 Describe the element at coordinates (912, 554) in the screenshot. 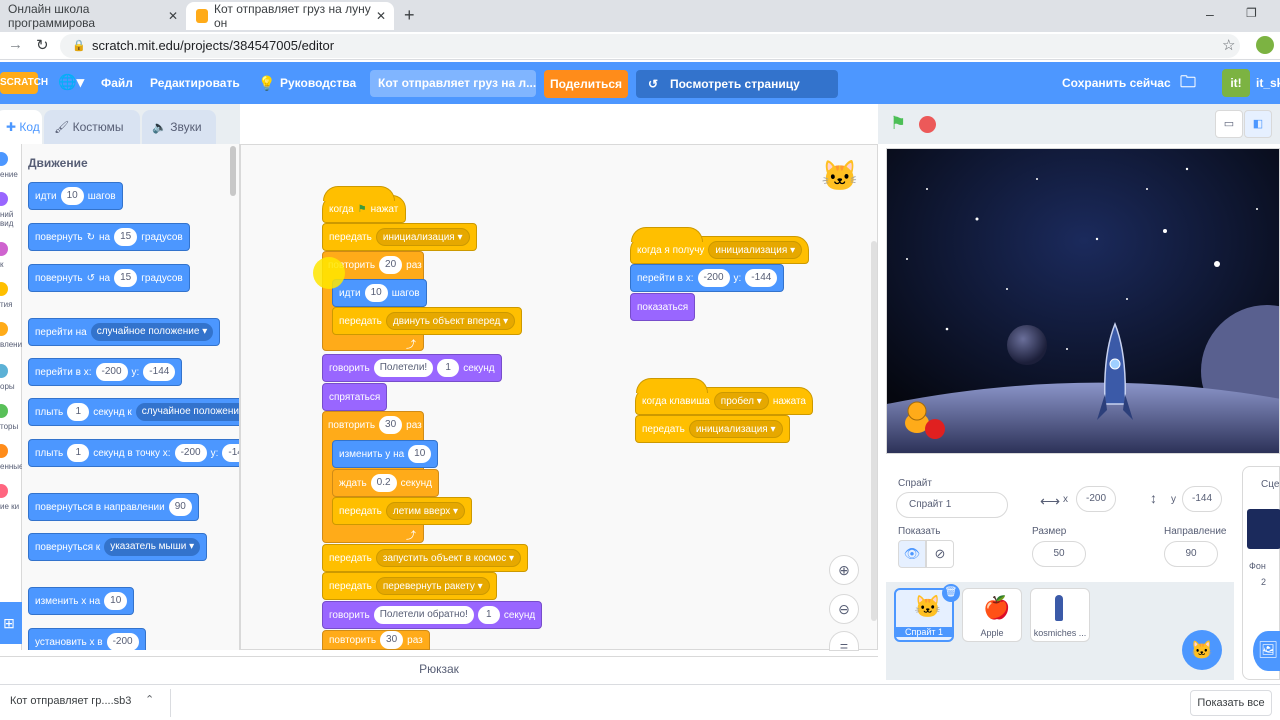

I see `show-eye-icon: 👁` at that location.